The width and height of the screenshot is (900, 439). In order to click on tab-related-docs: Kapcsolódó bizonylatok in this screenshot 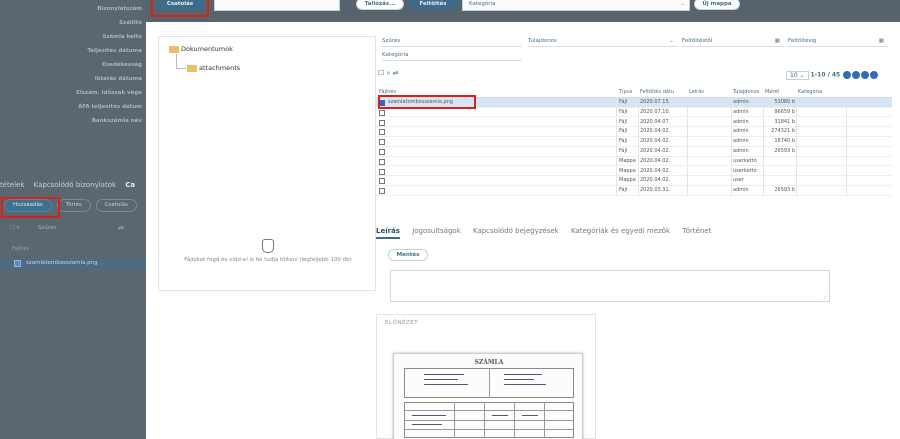, I will do `click(75, 185)`.